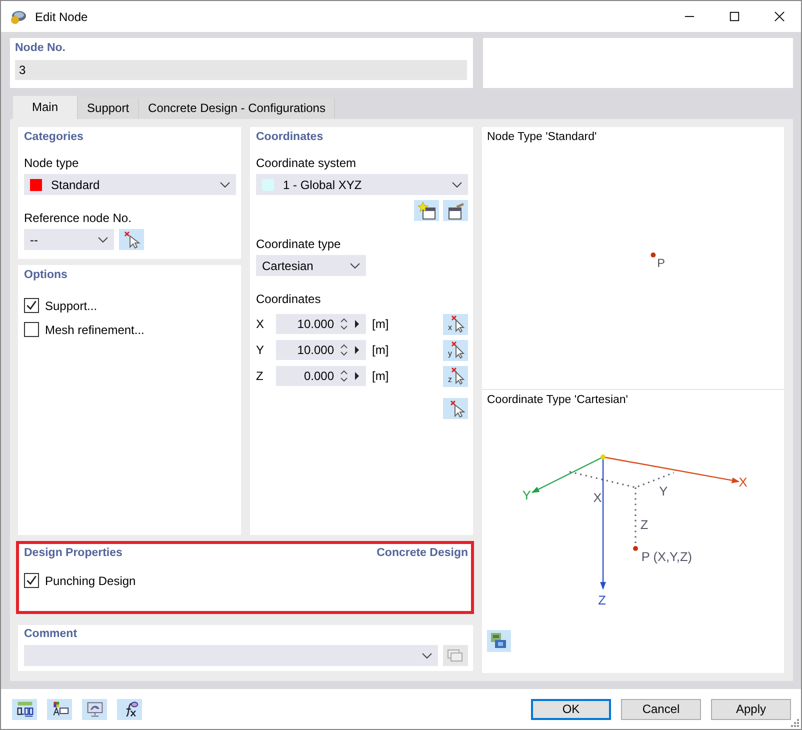 Image resolution: width=802 pixels, height=730 pixels. I want to click on dialog-button: OK, so click(571, 709).